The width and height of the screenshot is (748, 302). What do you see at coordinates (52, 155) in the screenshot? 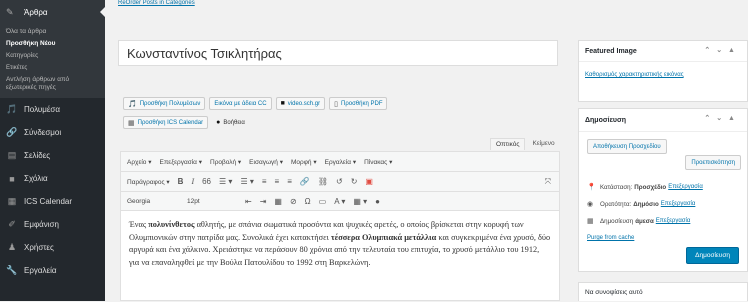
I see `sidebar-item-pages: ▤ Σελίδες` at bounding box center [52, 155].